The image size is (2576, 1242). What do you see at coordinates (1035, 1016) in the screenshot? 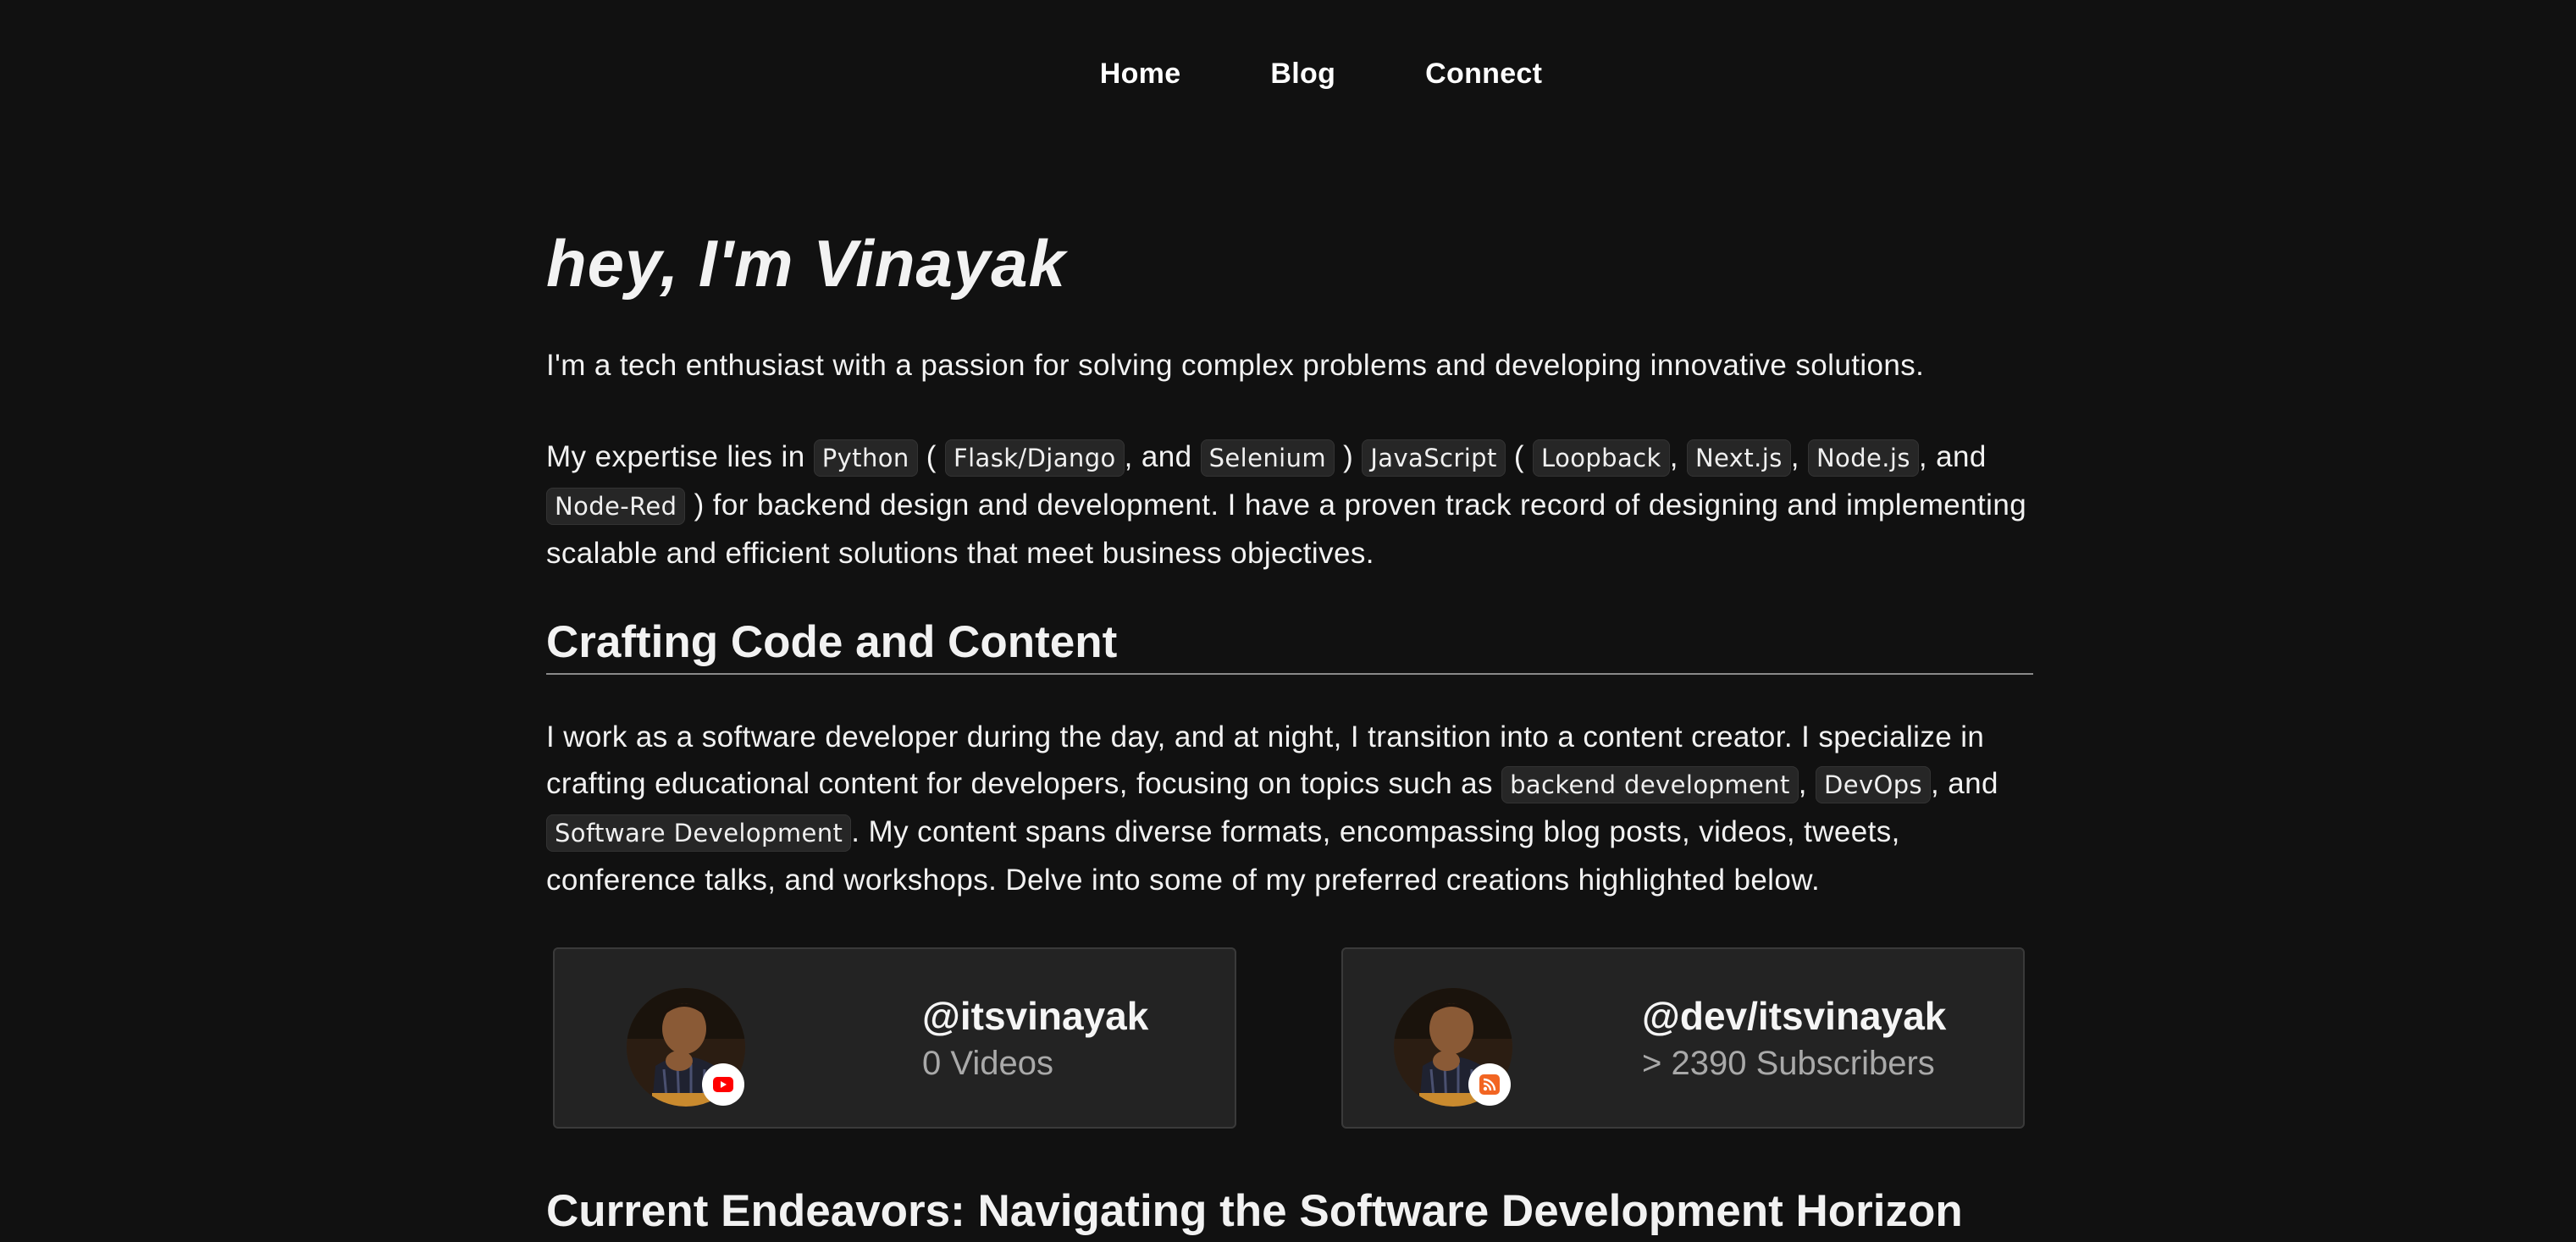
I see `channel-handle: @itsvinayak` at bounding box center [1035, 1016].